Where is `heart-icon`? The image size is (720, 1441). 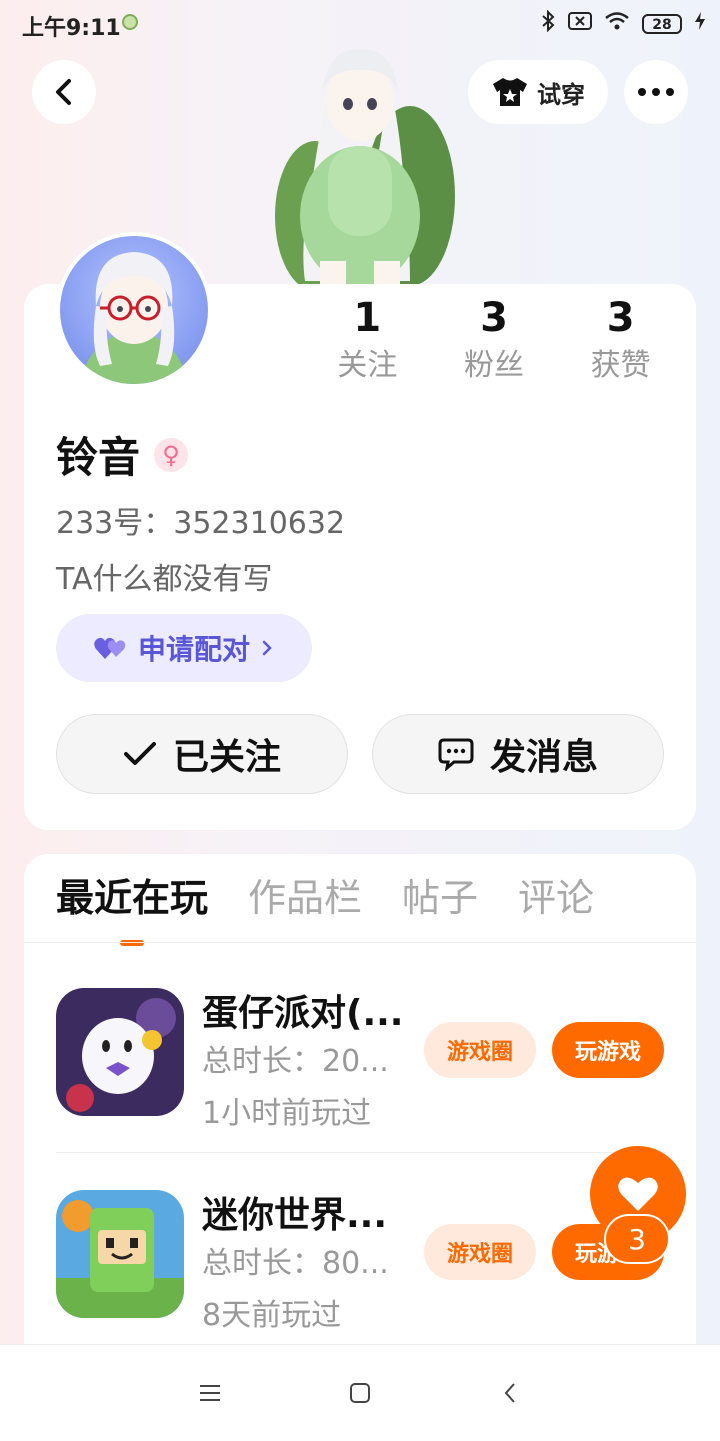
heart-icon is located at coordinates (638, 1194).